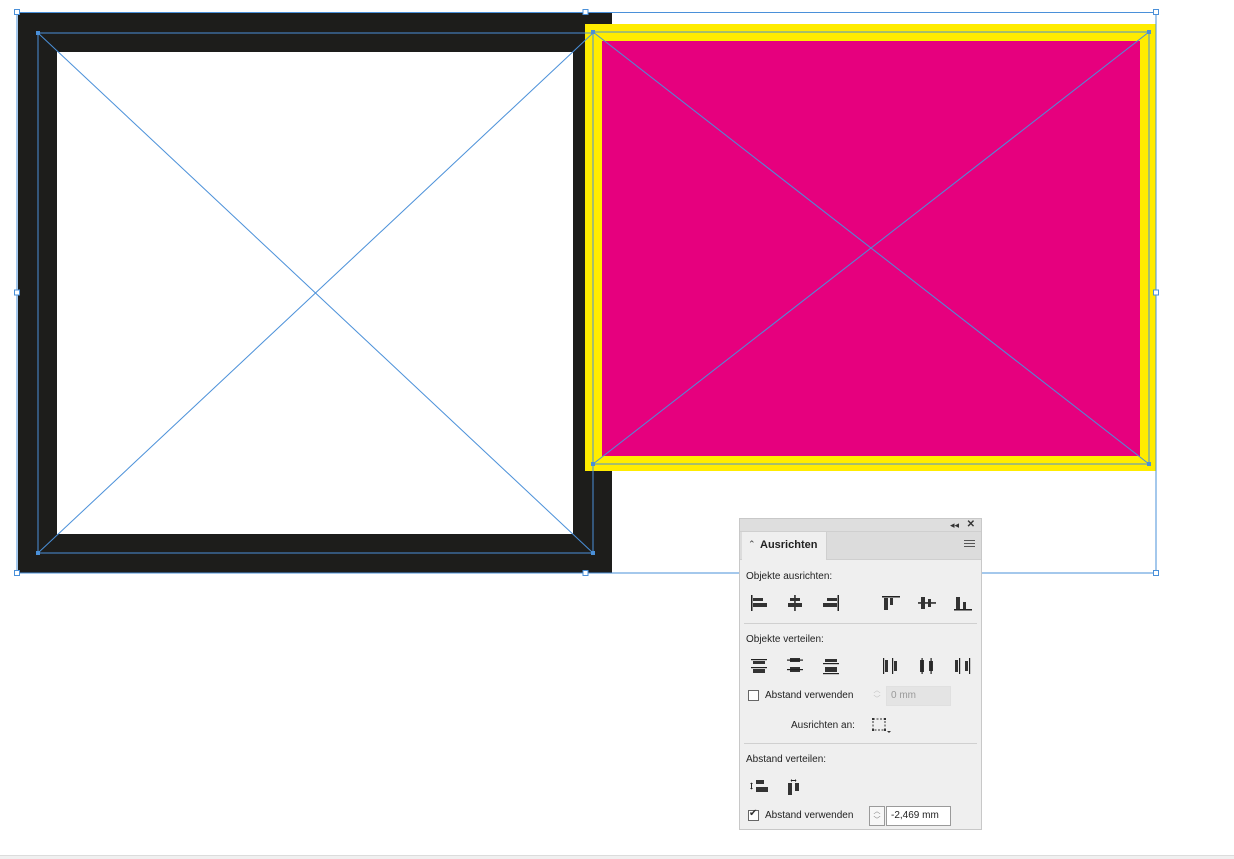 The height and width of the screenshot is (859, 1234). What do you see at coordinates (860, 525) in the screenshot?
I see `panel-titlebar: ◂◂ ✕` at bounding box center [860, 525].